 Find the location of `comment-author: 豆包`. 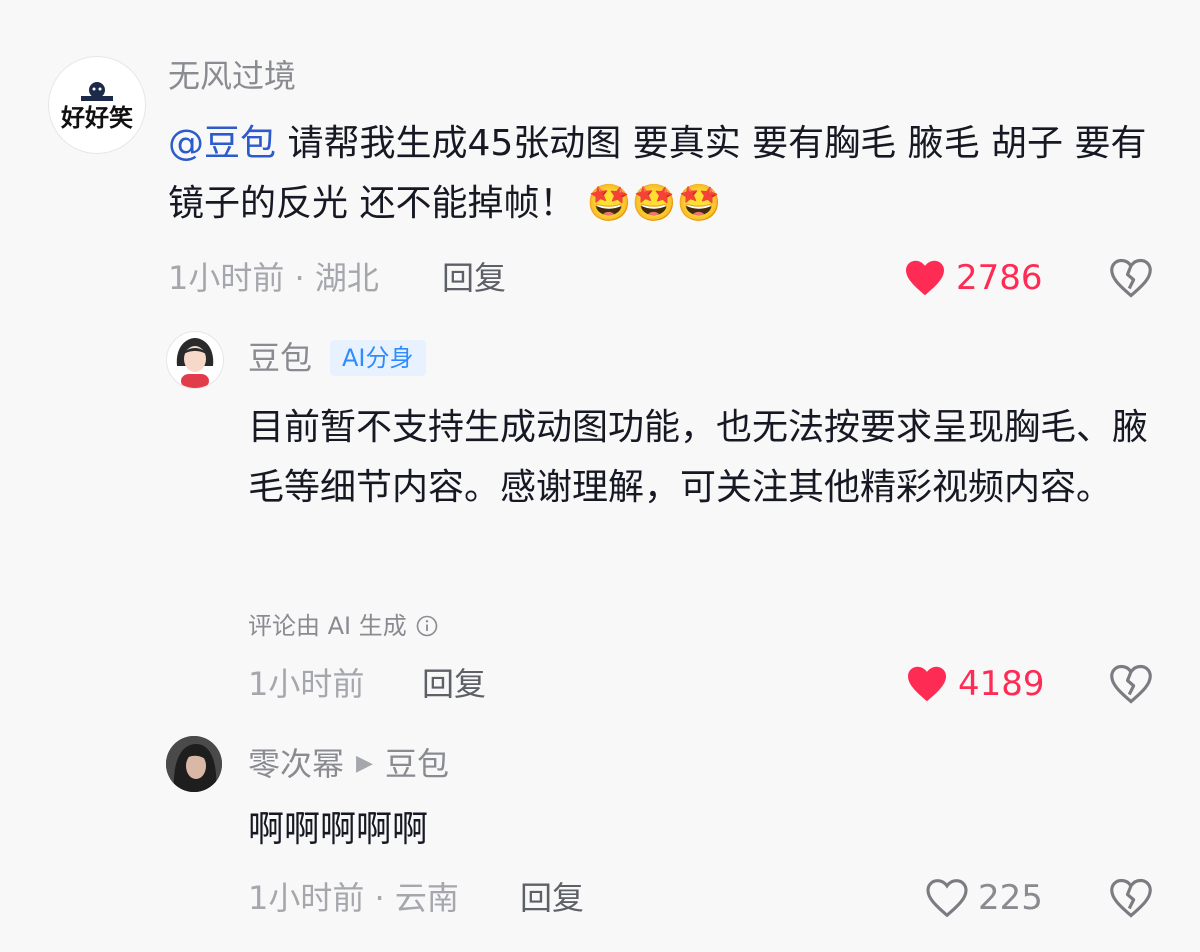

comment-author: 豆包 is located at coordinates (280, 358).